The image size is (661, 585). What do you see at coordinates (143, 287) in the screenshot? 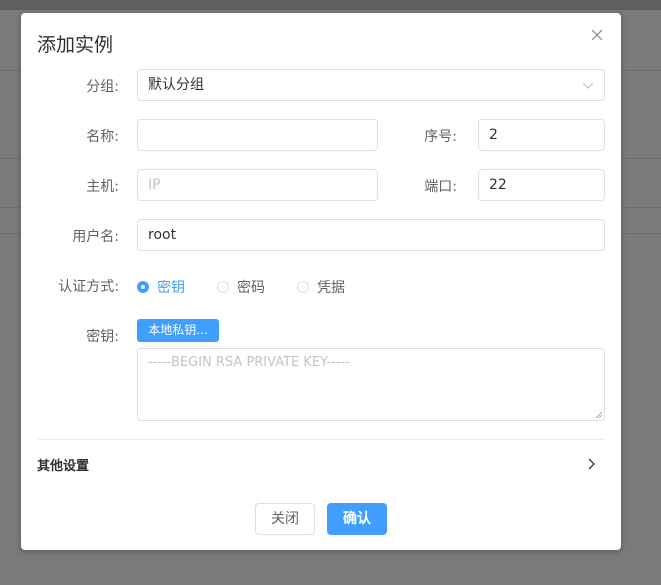
I see `radio-checked-icon` at bounding box center [143, 287].